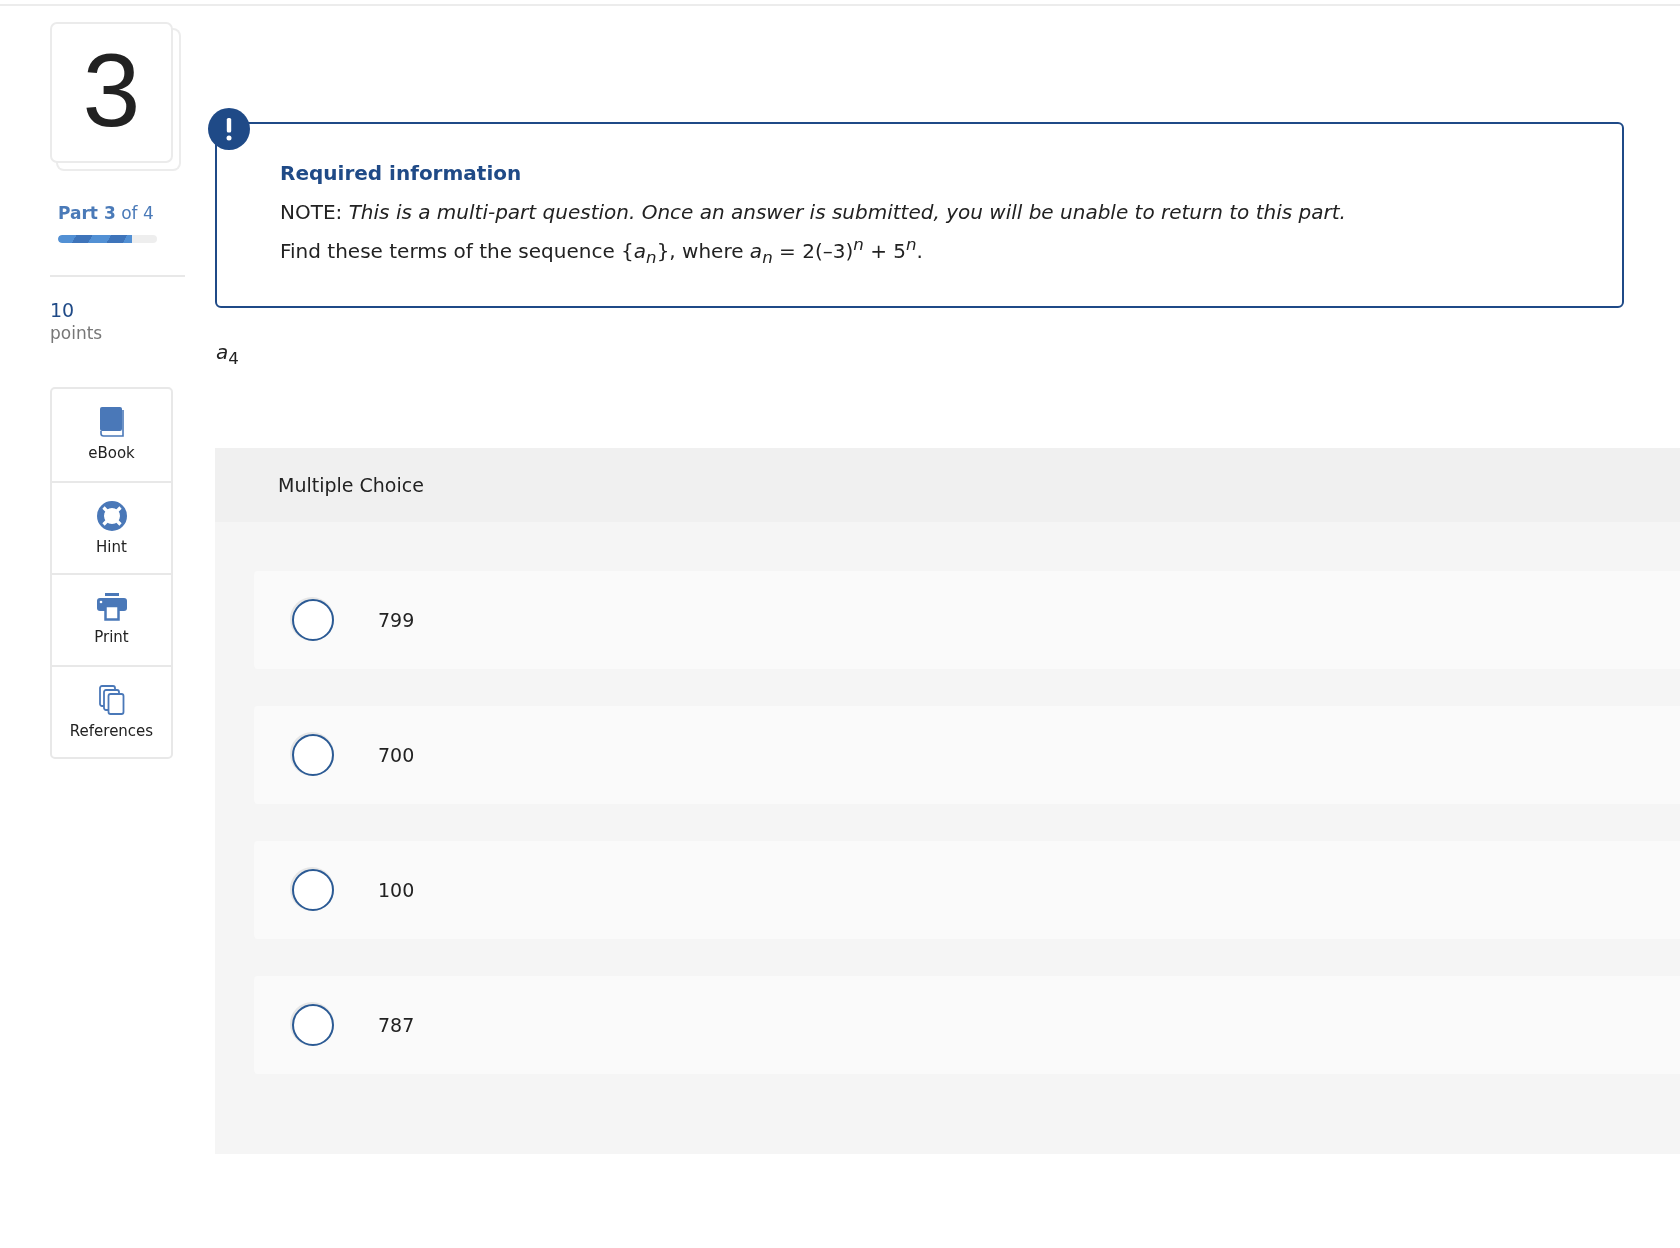 The image size is (1680, 1248). Describe the element at coordinates (813, 212) in the screenshot. I see `note-text: NOTE: This is a multi-part question. Once an answer is submitted, you will be unable to return to this part.` at that location.